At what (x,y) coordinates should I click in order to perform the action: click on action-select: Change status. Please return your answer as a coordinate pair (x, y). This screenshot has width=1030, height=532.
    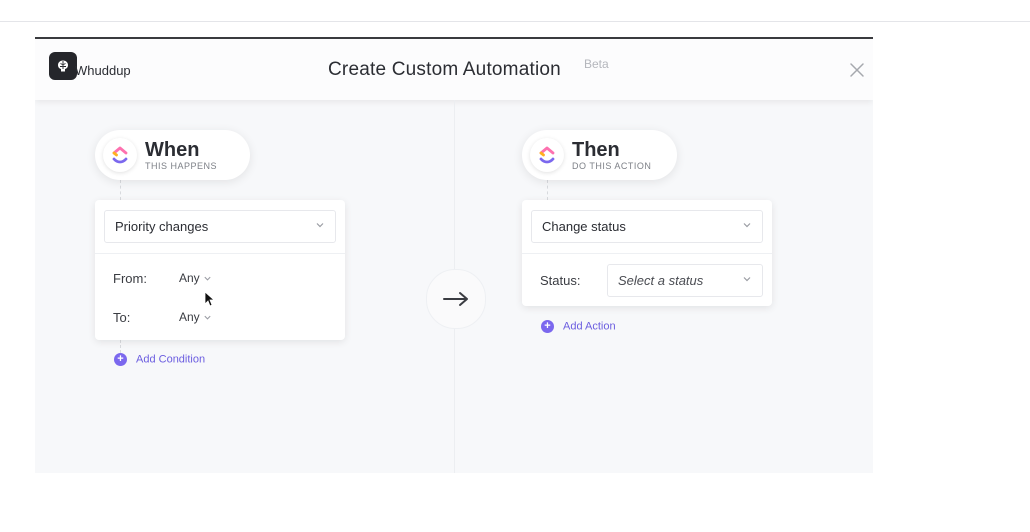
    Looking at the image, I should click on (647, 226).